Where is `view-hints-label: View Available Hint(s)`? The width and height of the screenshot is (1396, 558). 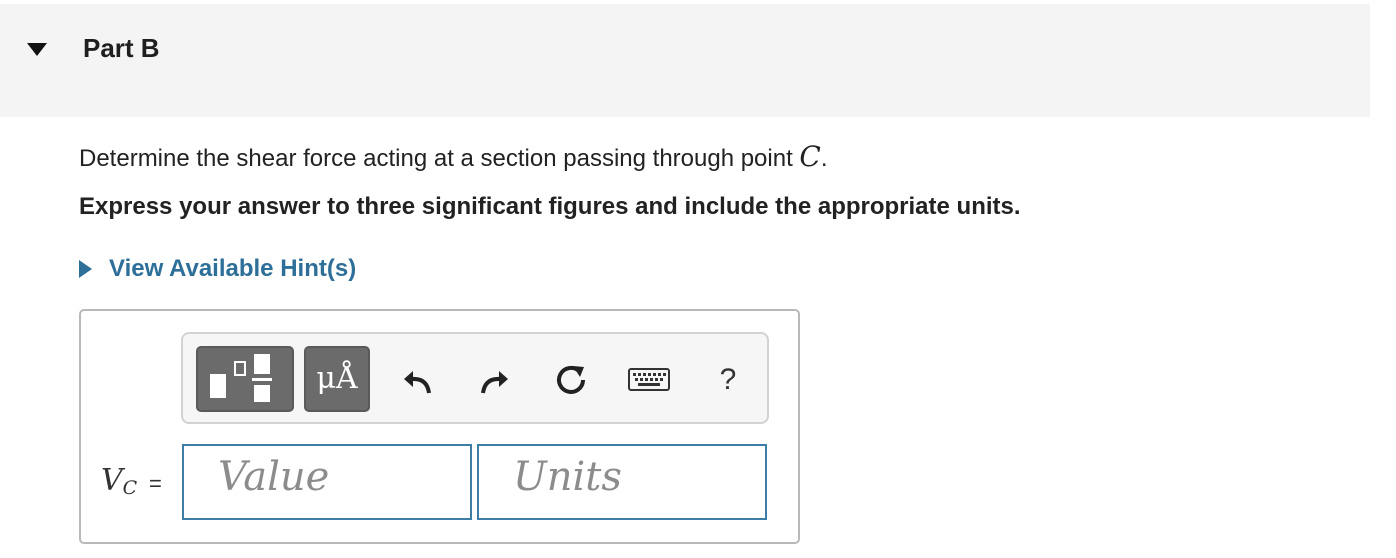
view-hints-label: View Available Hint(s) is located at coordinates (233, 268).